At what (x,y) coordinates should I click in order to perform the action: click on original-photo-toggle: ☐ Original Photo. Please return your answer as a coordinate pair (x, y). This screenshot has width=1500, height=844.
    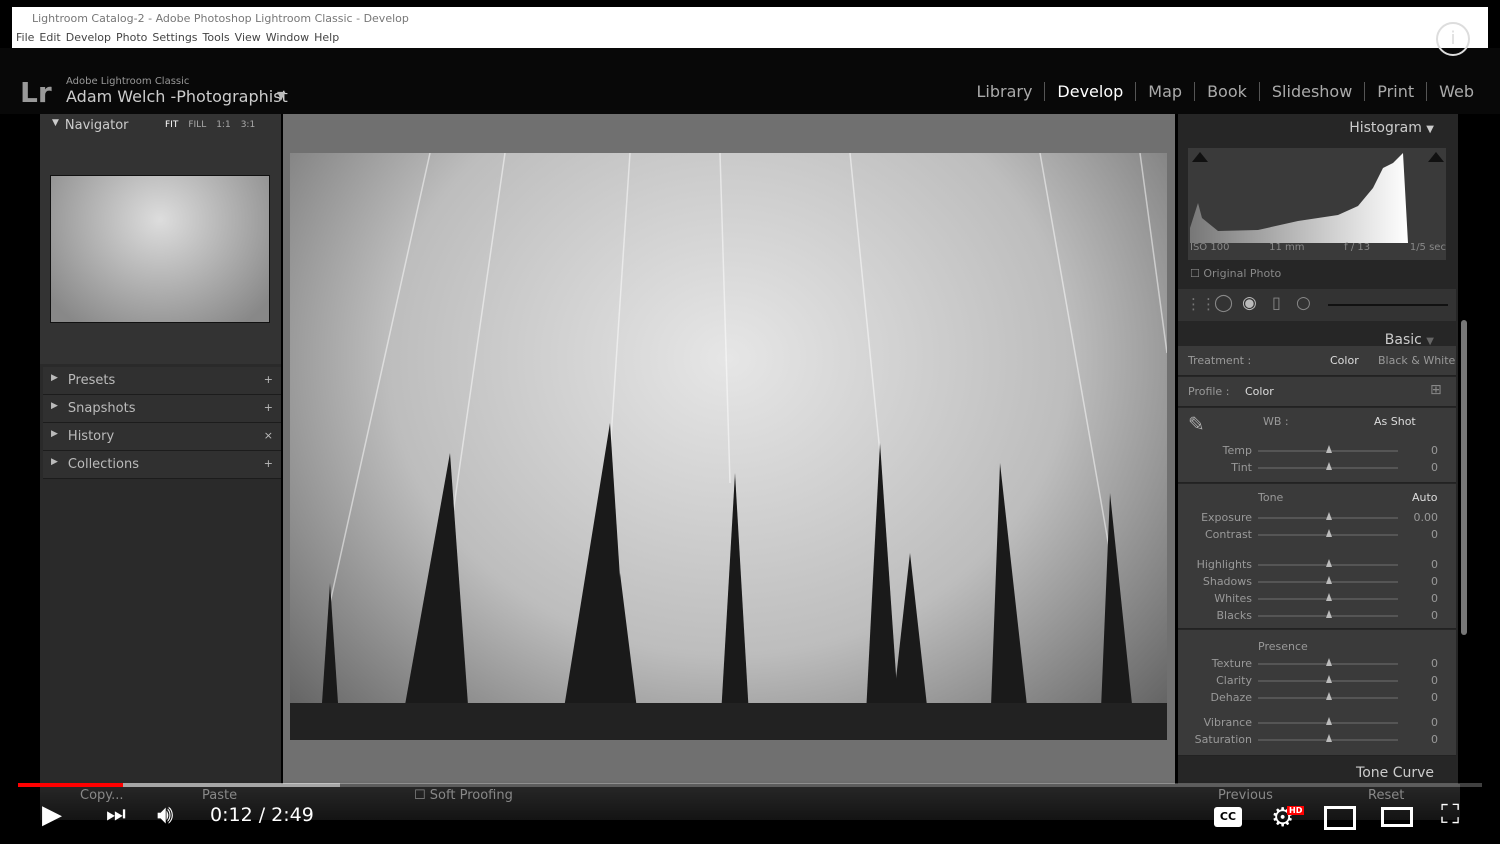
    Looking at the image, I should click on (1235, 273).